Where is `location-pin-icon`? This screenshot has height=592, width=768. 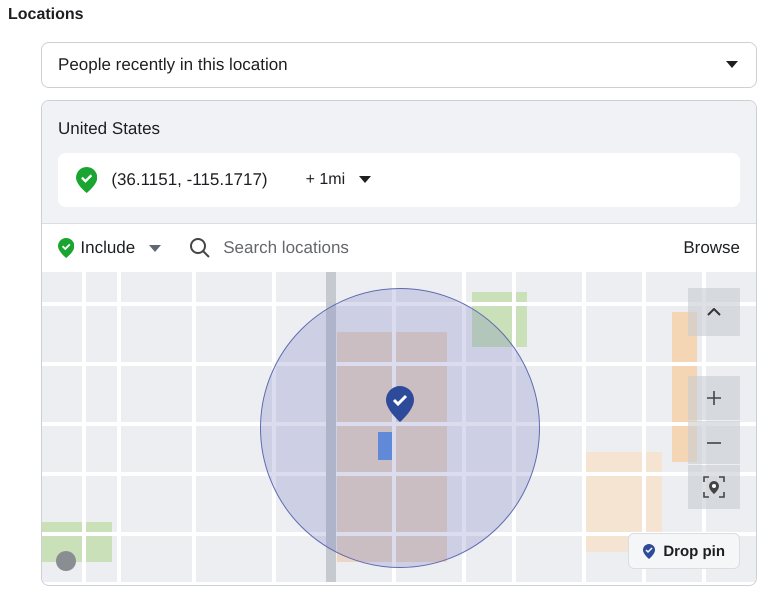
location-pin-icon is located at coordinates (400, 404).